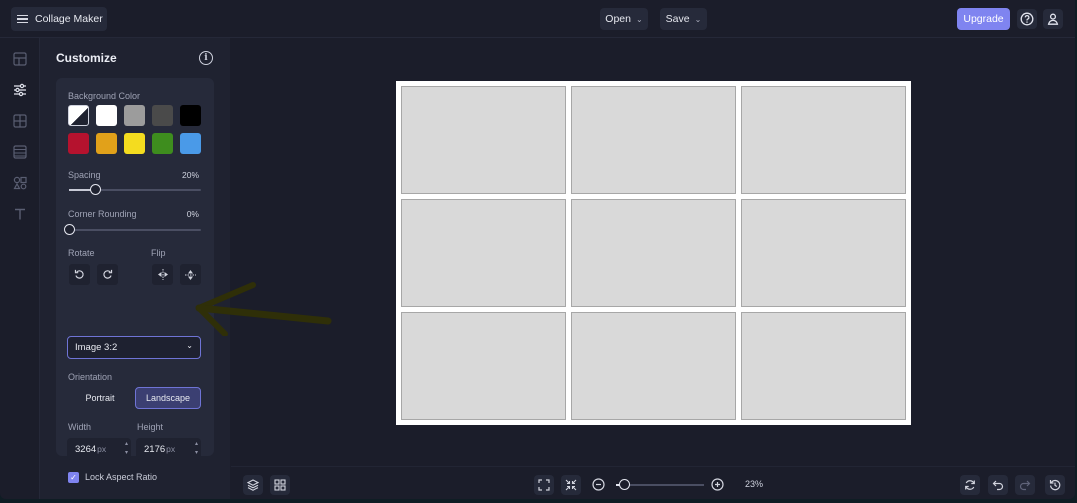  Describe the element at coordinates (20, 183) in the screenshot. I see `elements-icon` at that location.